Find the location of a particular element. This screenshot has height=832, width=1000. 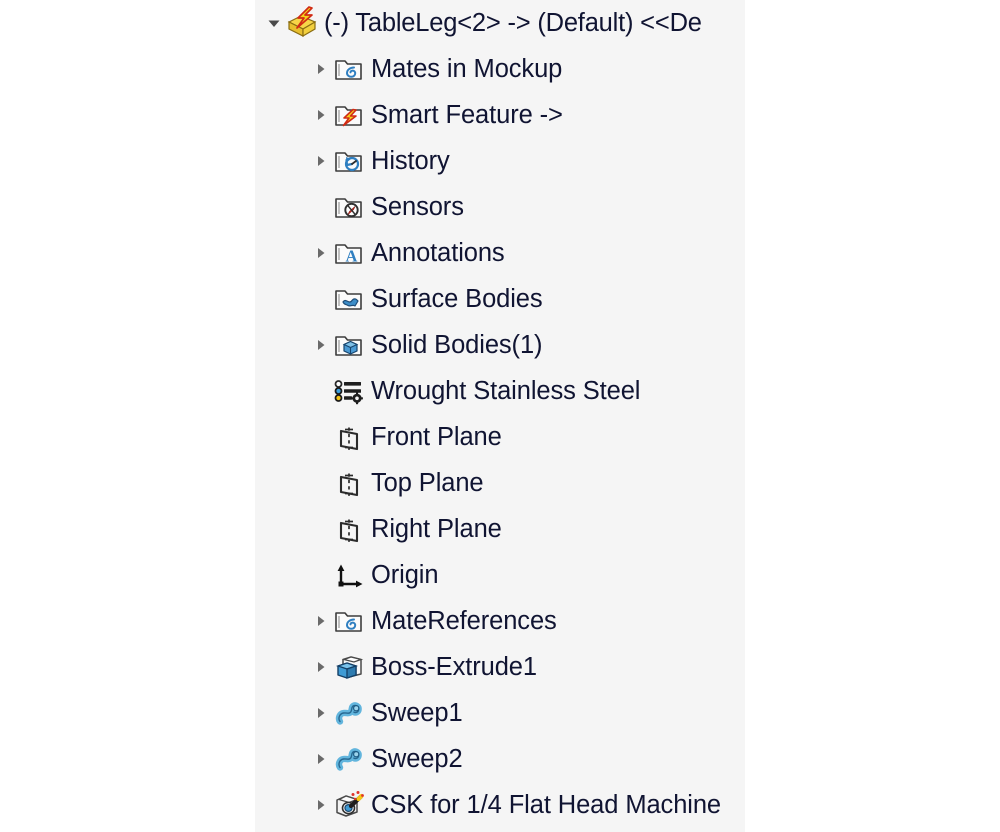

tree-row: Sensors is located at coordinates (500, 207).